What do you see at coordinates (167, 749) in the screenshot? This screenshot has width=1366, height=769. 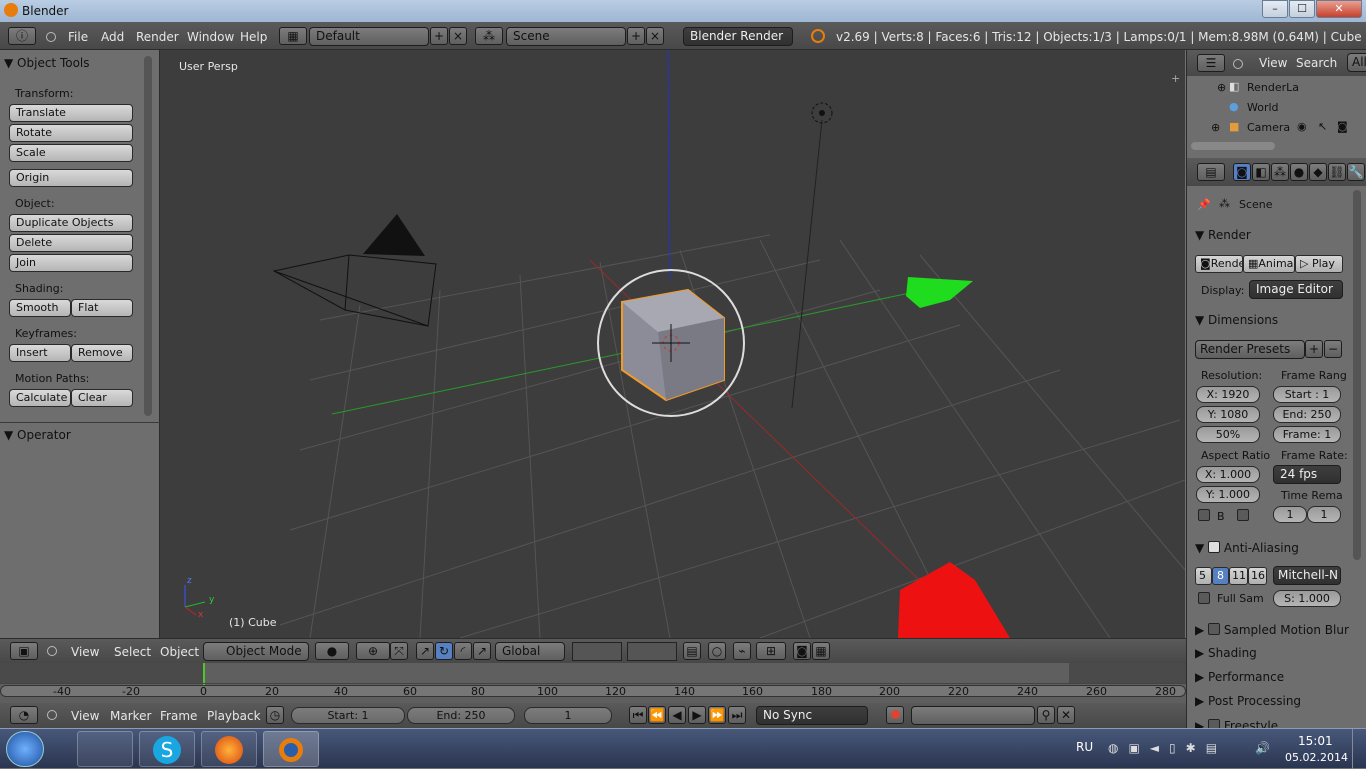 I see `taskbar-skype-icon: S` at bounding box center [167, 749].